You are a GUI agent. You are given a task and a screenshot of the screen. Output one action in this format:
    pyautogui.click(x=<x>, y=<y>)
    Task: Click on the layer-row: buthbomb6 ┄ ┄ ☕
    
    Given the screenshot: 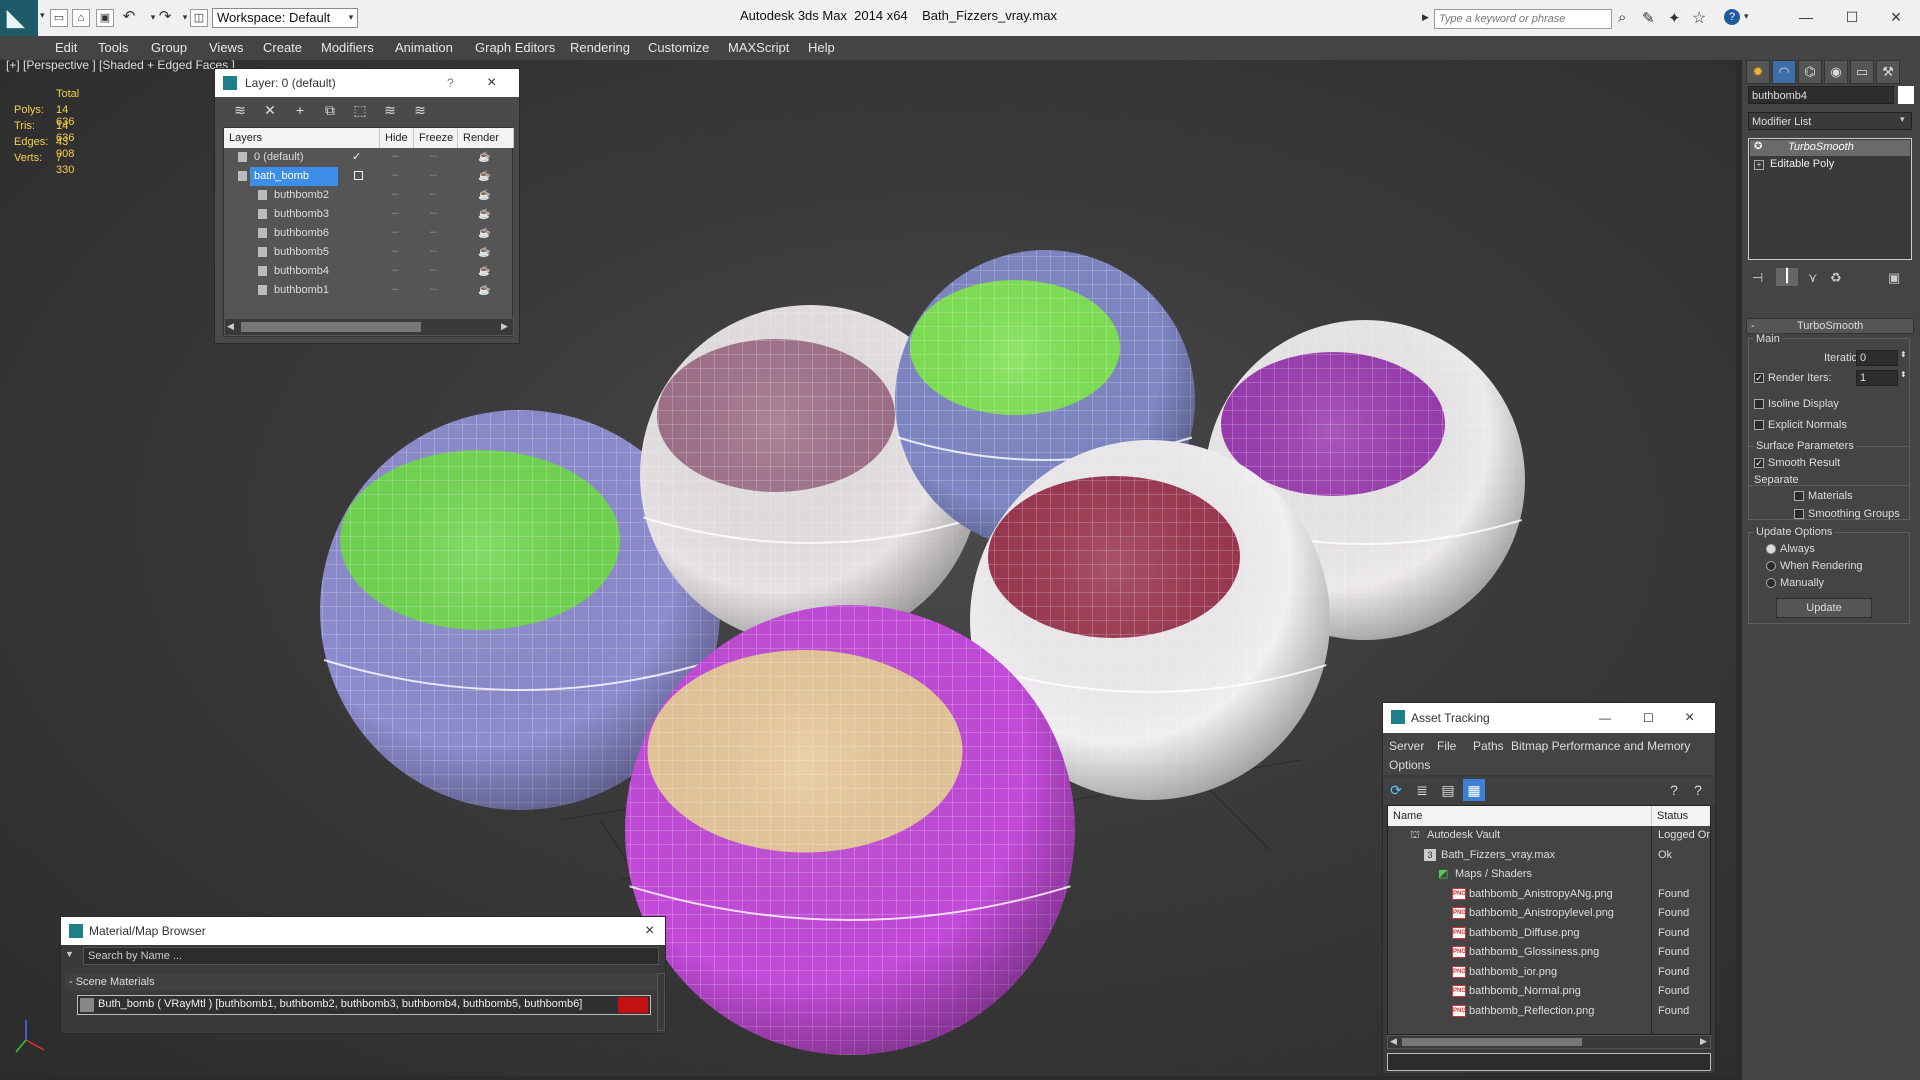 What is the action you would take?
    pyautogui.click(x=369, y=233)
    